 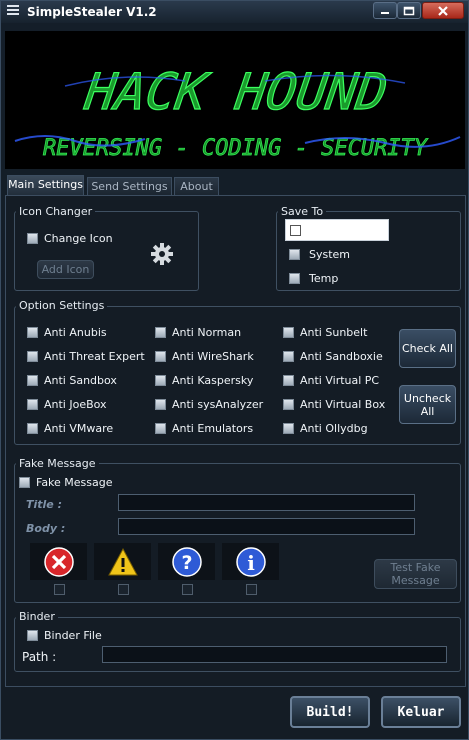 What do you see at coordinates (75, 332) in the screenshot?
I see `option-label: Anti Anubis` at bounding box center [75, 332].